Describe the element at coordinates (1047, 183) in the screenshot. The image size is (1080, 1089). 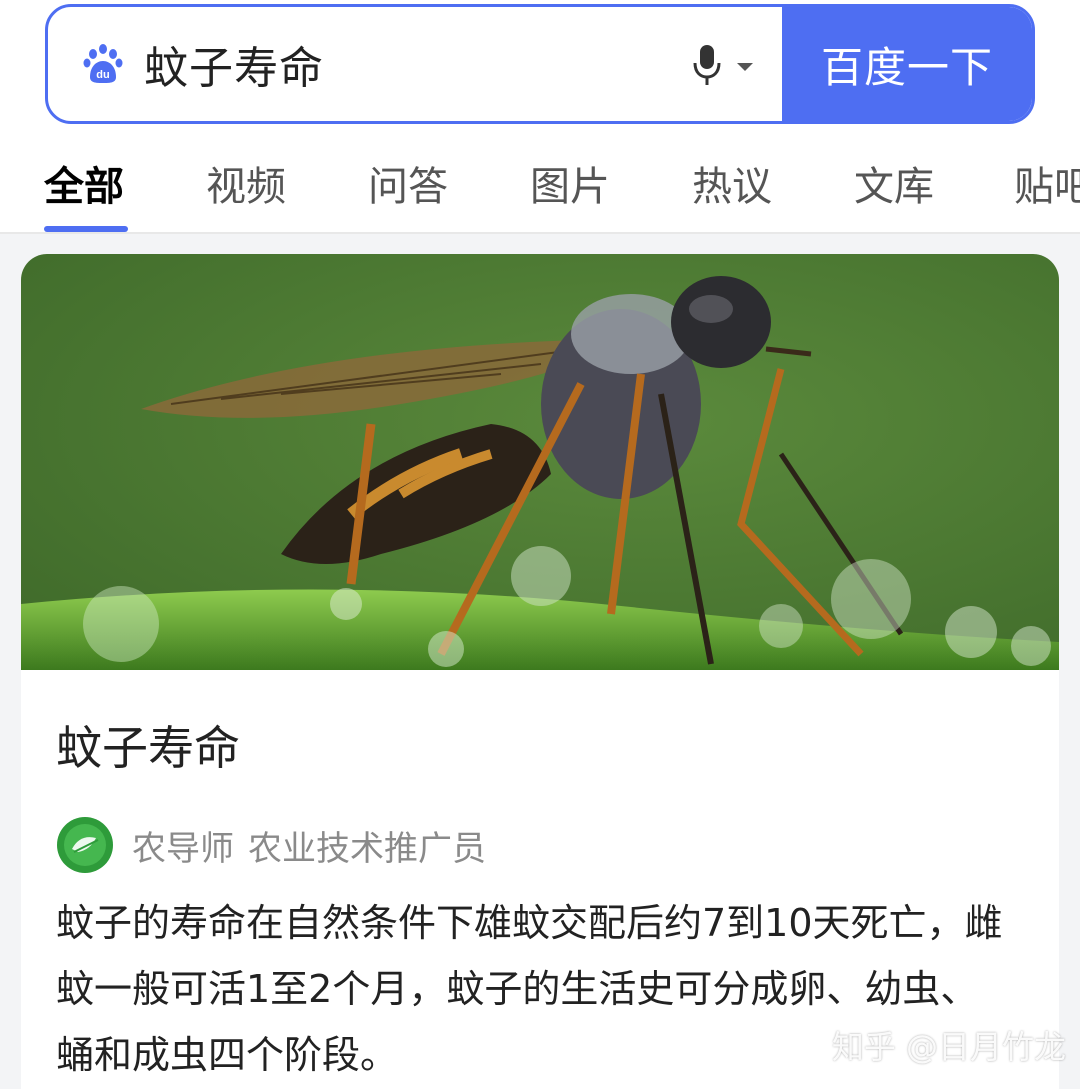
I see `tab-tieba: 贴吧` at that location.